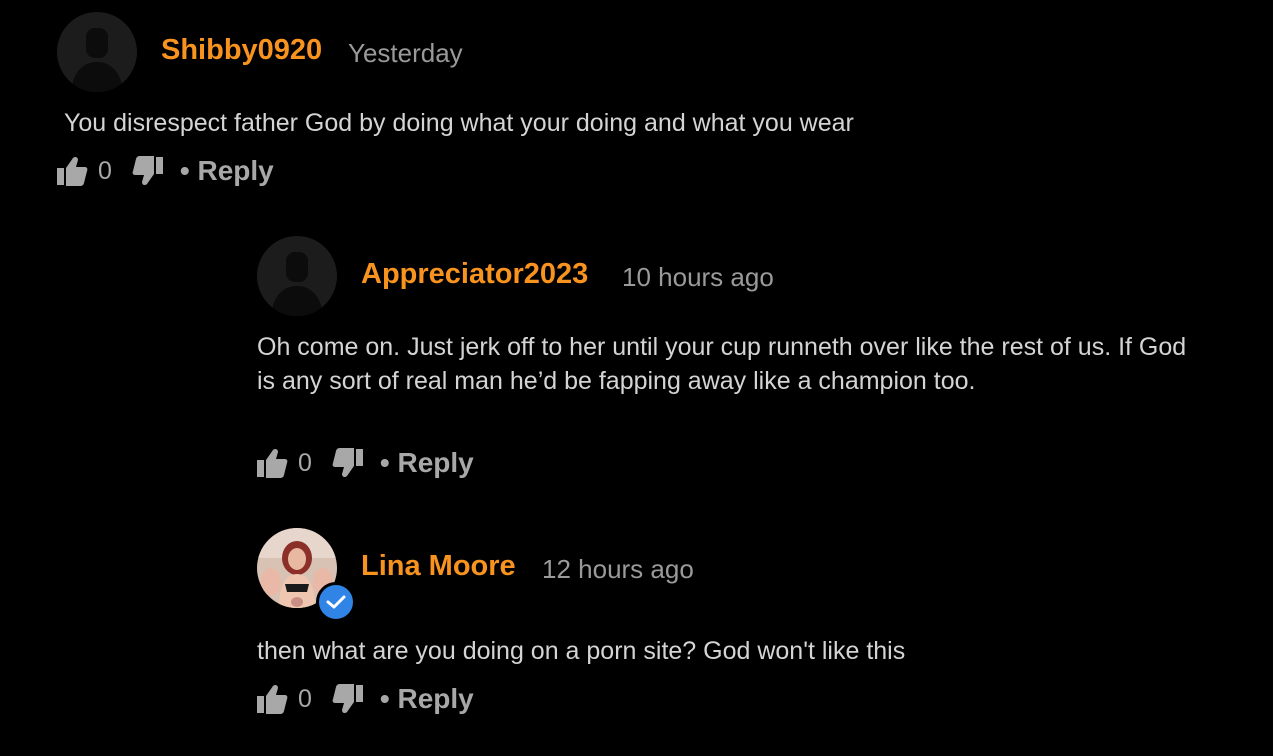 The height and width of the screenshot is (756, 1273). What do you see at coordinates (618, 569) in the screenshot?
I see `comment-timestamp: 12 hours ago` at bounding box center [618, 569].